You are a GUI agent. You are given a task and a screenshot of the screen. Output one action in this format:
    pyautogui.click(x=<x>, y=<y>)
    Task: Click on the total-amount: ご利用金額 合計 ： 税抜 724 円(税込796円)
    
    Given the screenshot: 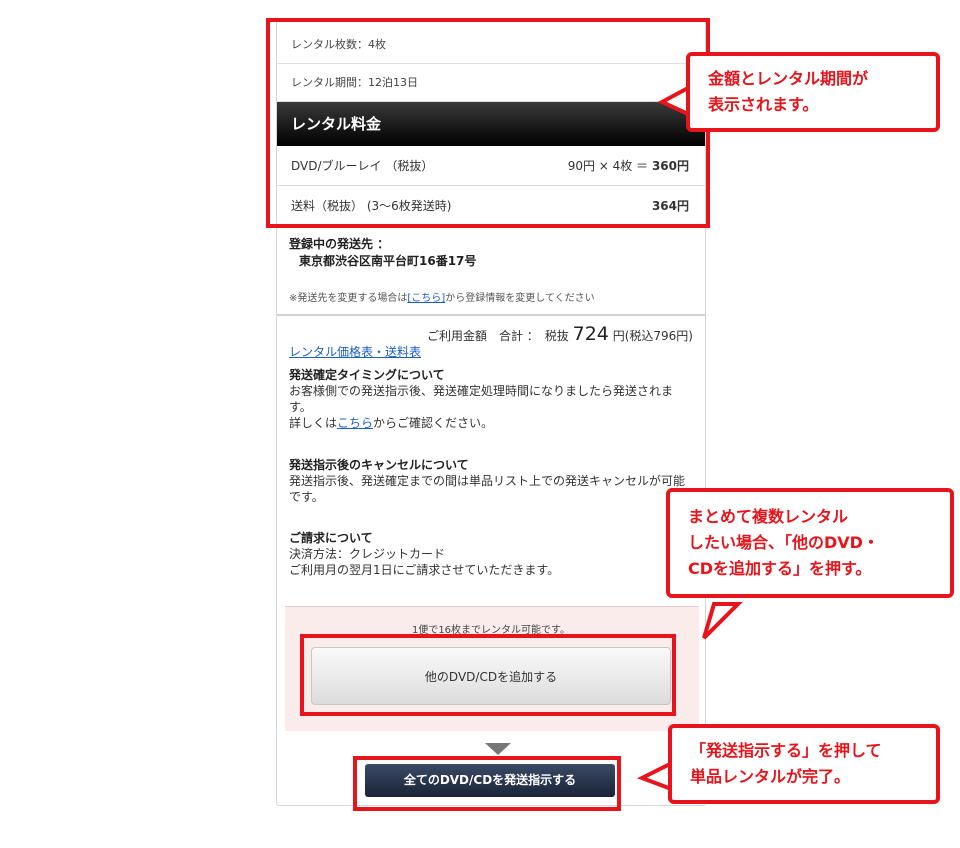 What is the action you would take?
    pyautogui.click(x=560, y=334)
    